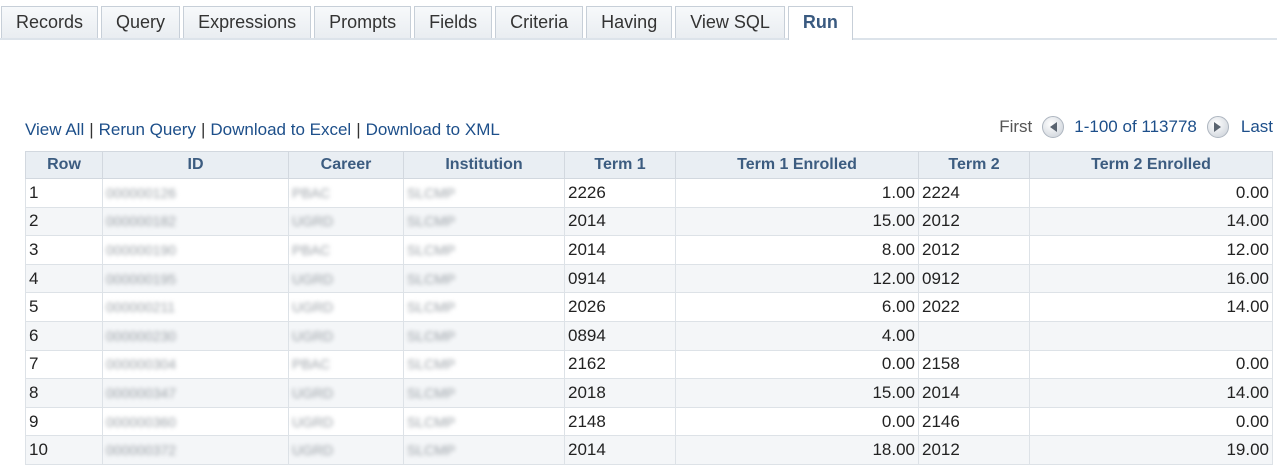 This screenshot has height=465, width=1277. I want to click on tab-expressions: Expressions, so click(247, 22).